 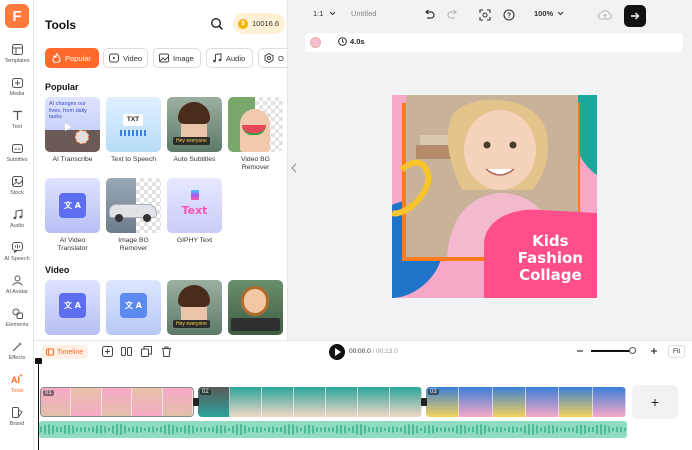 What do you see at coordinates (452, 14) in the screenshot?
I see `redo-icon` at bounding box center [452, 14].